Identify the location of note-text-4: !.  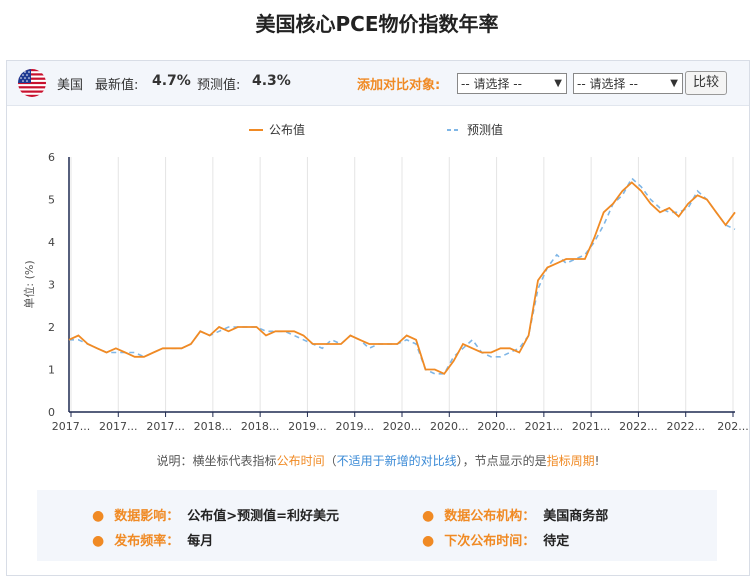
(597, 461).